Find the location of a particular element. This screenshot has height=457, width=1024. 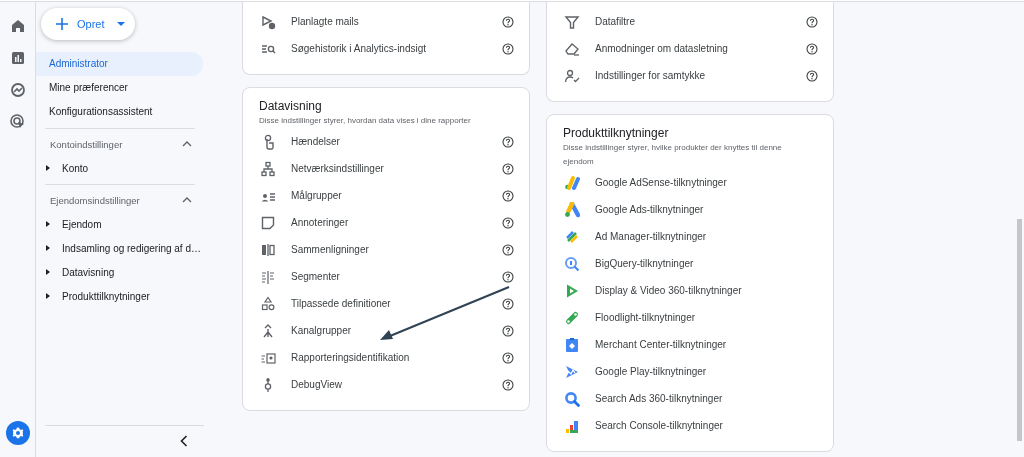

filter-icon is located at coordinates (572, 21).